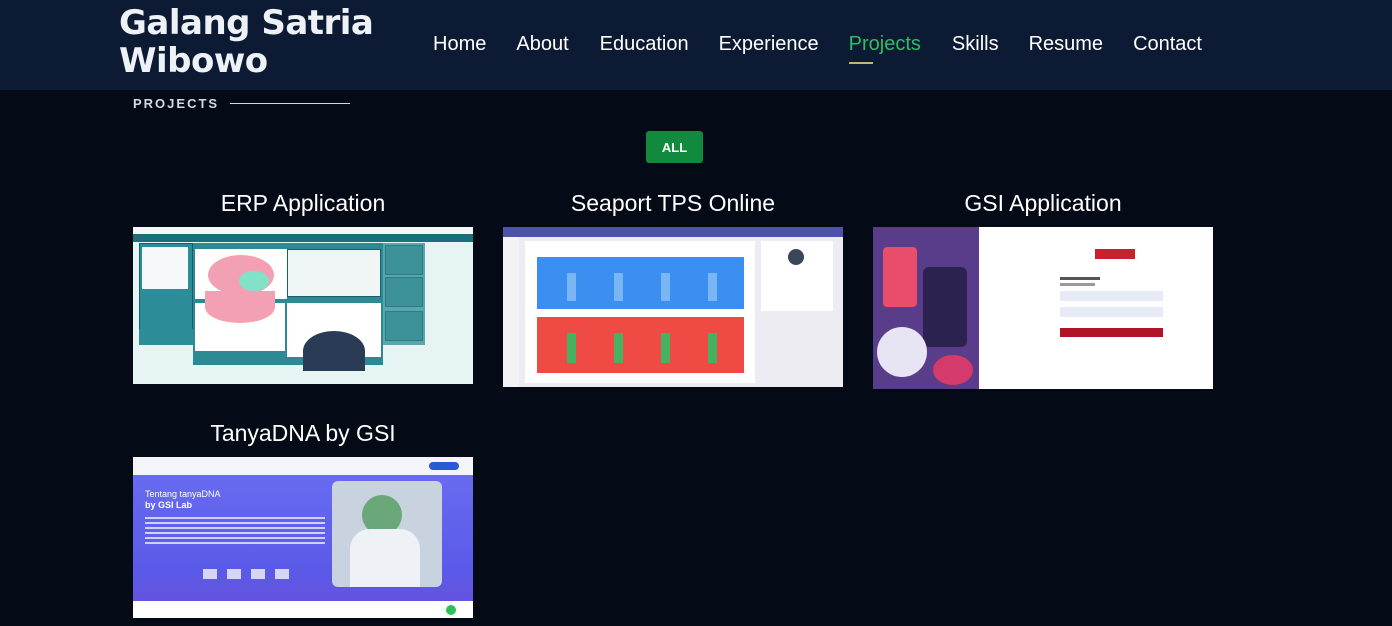 Image resolution: width=1392 pixels, height=626 pixels. I want to click on project-title-tanyadna: TanyaDNA by GSI, so click(303, 433).